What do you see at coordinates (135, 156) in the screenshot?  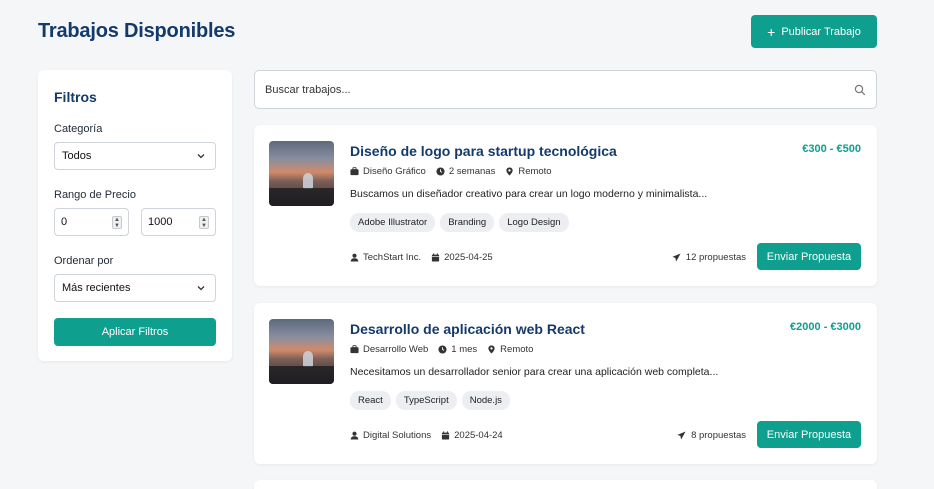 I see `category-select: Todos` at bounding box center [135, 156].